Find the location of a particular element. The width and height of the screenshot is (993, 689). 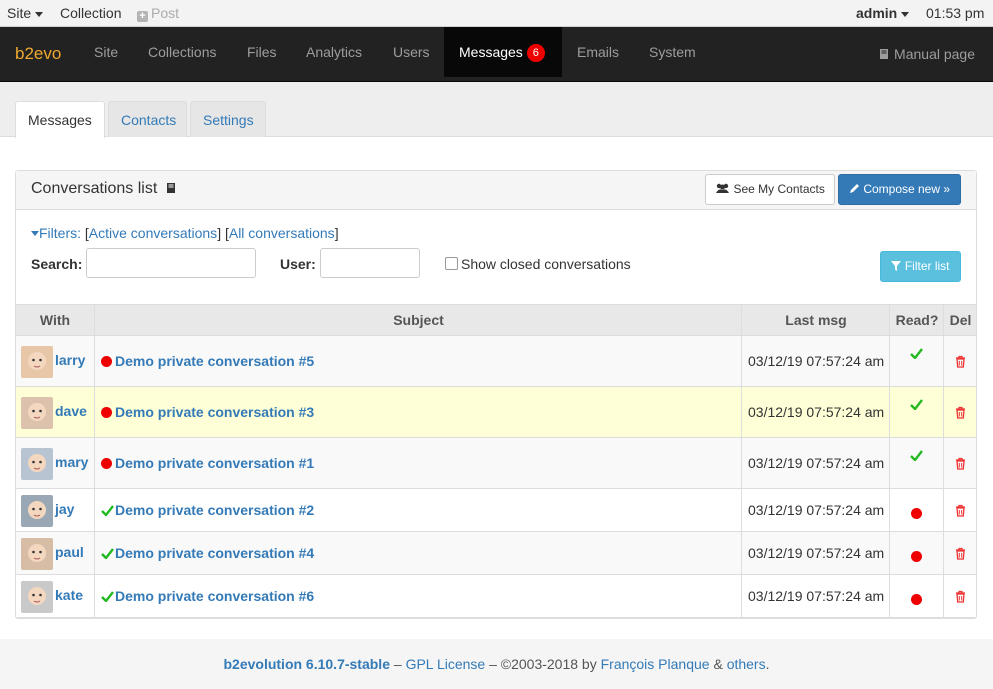

delete-cell is located at coordinates (959, 463).